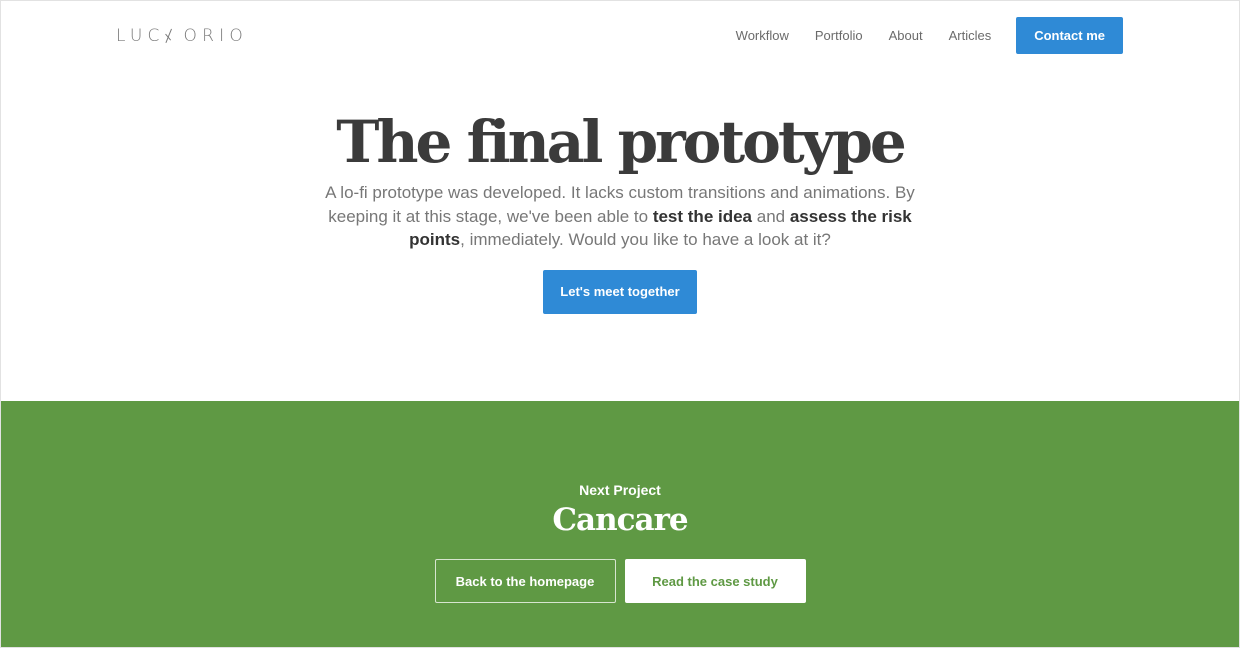 The width and height of the screenshot is (1240, 648). Describe the element at coordinates (970, 35) in the screenshot. I see `nav-link-articles: Articles` at that location.